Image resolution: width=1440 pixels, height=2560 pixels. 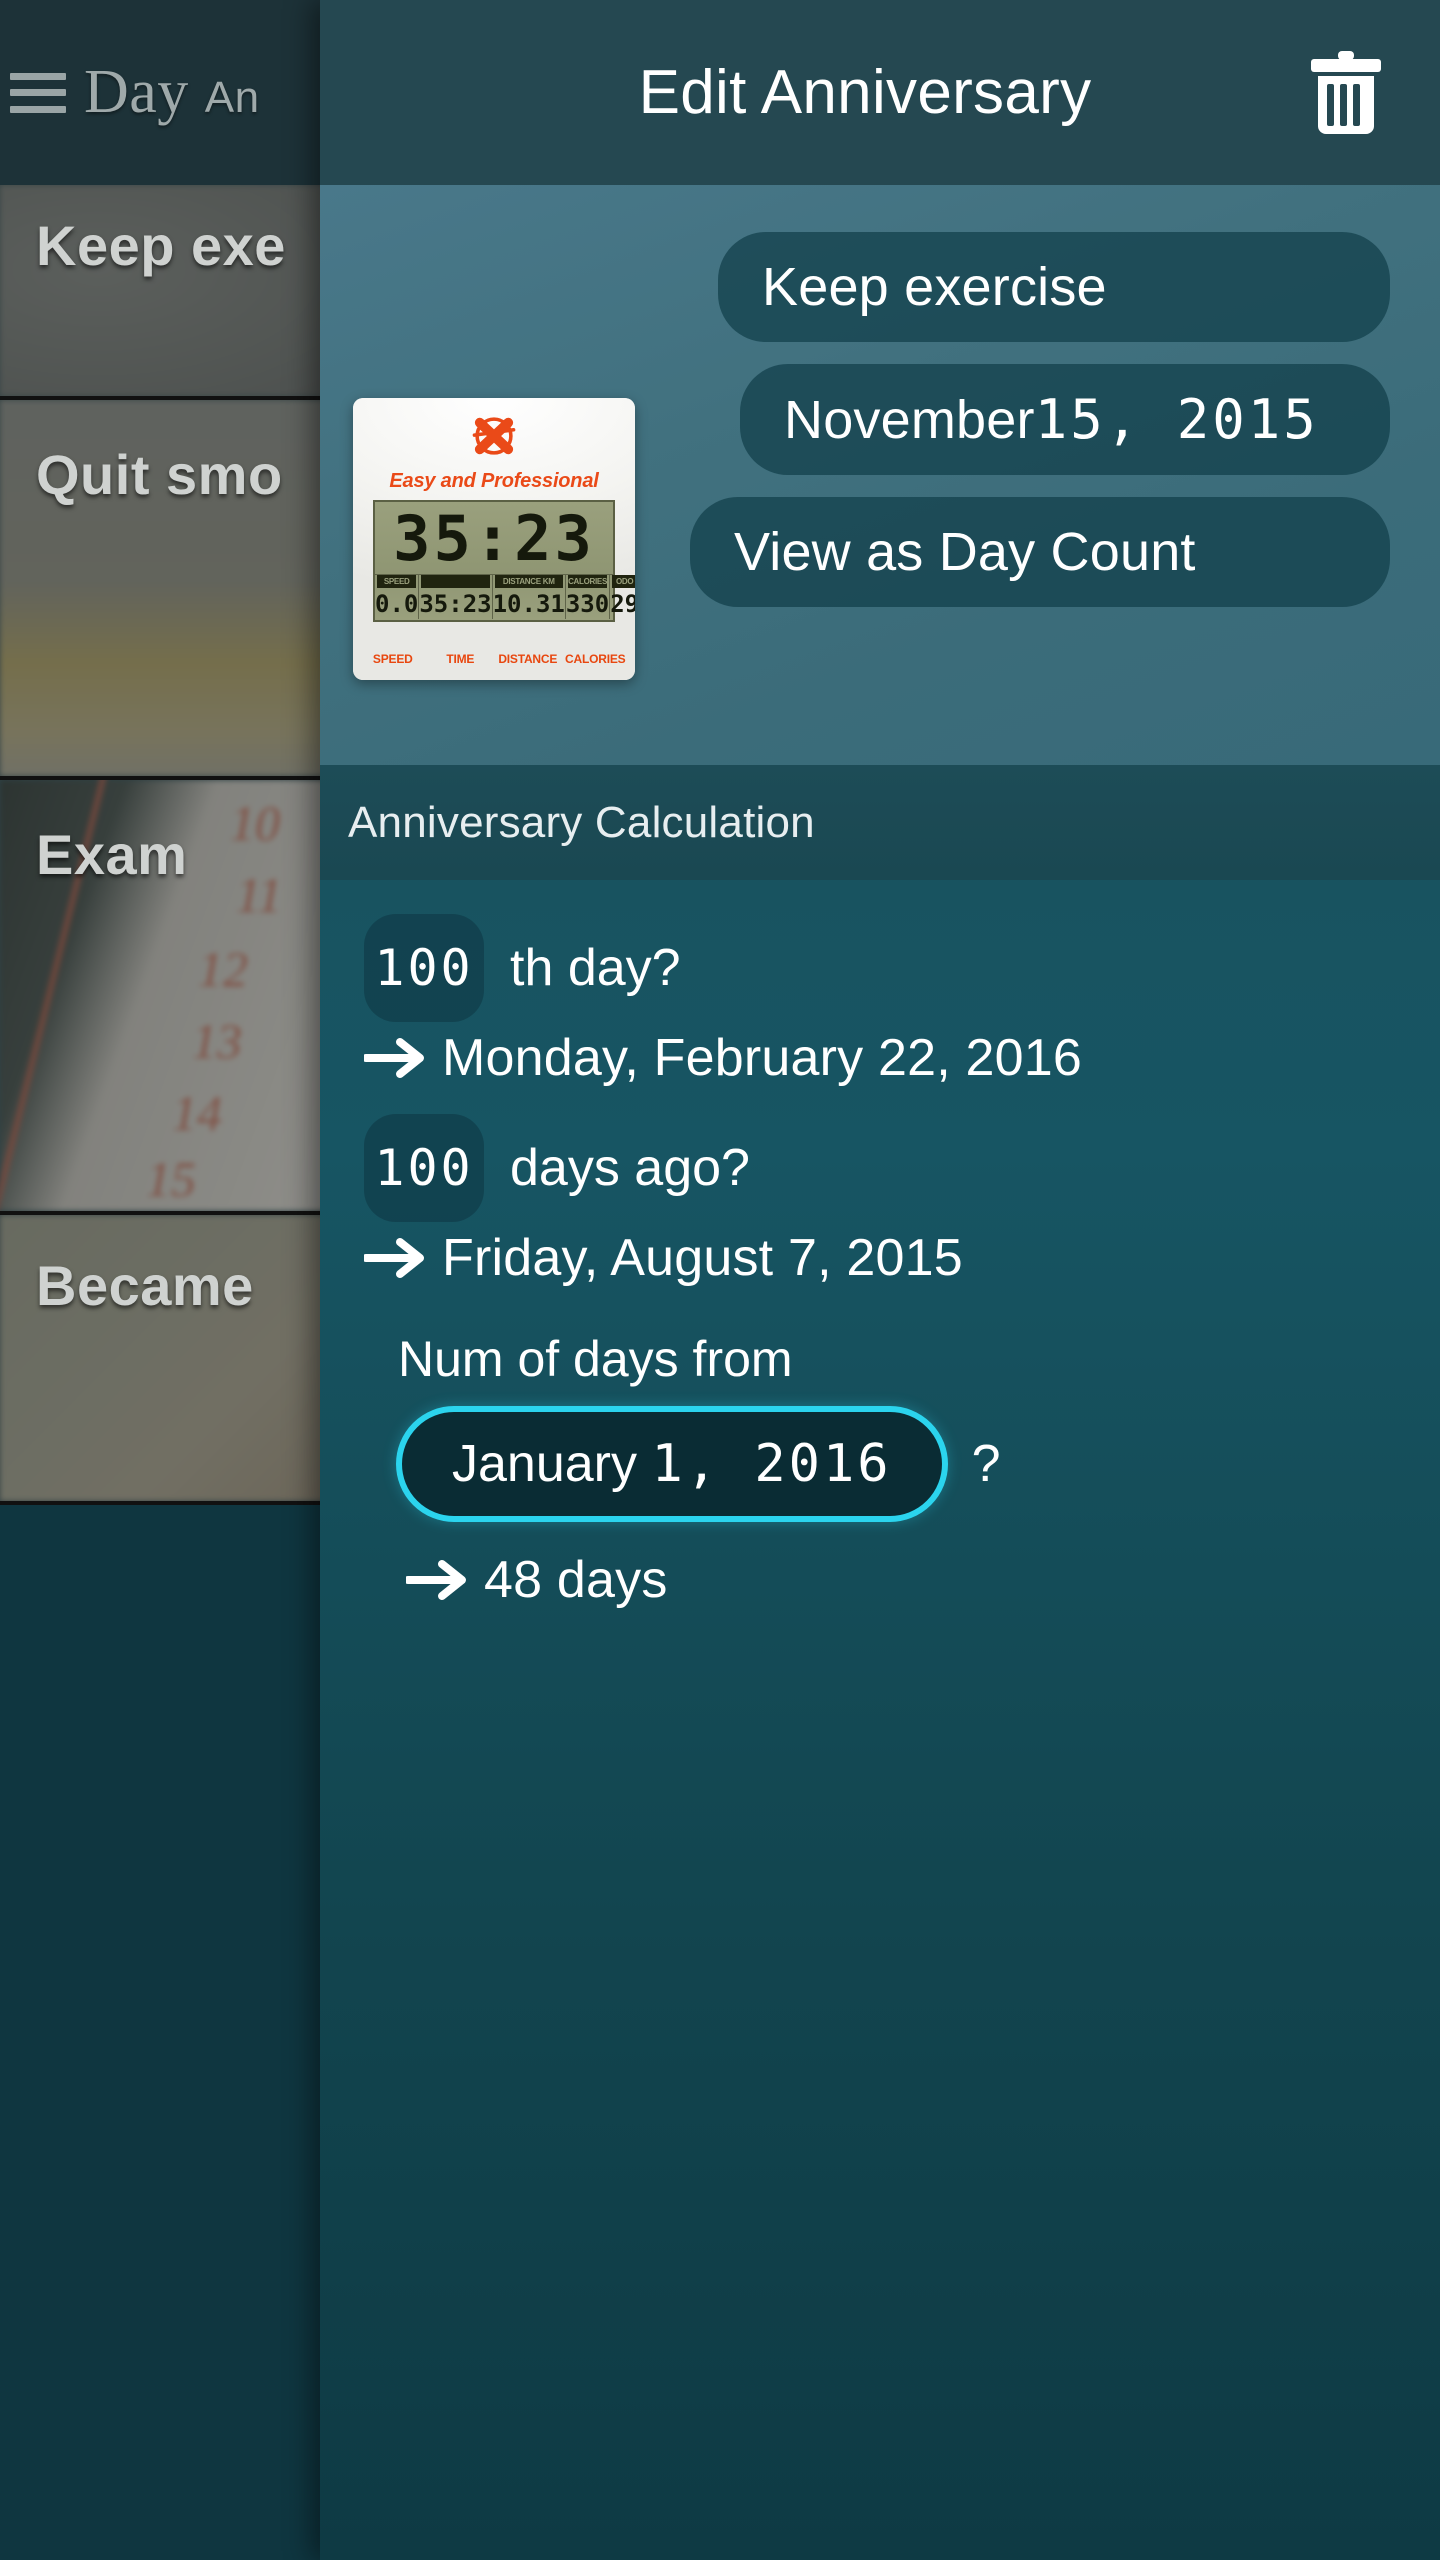 I want to click on anniversary-date-month: November, so click(x=909, y=419).